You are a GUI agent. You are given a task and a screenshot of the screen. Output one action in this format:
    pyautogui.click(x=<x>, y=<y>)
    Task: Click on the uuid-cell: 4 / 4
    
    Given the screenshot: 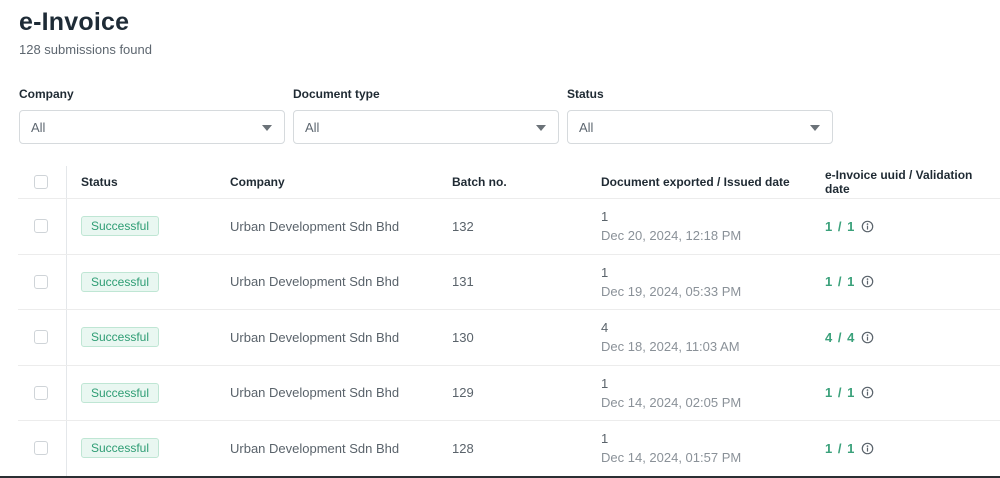 What is the action you would take?
    pyautogui.click(x=849, y=337)
    